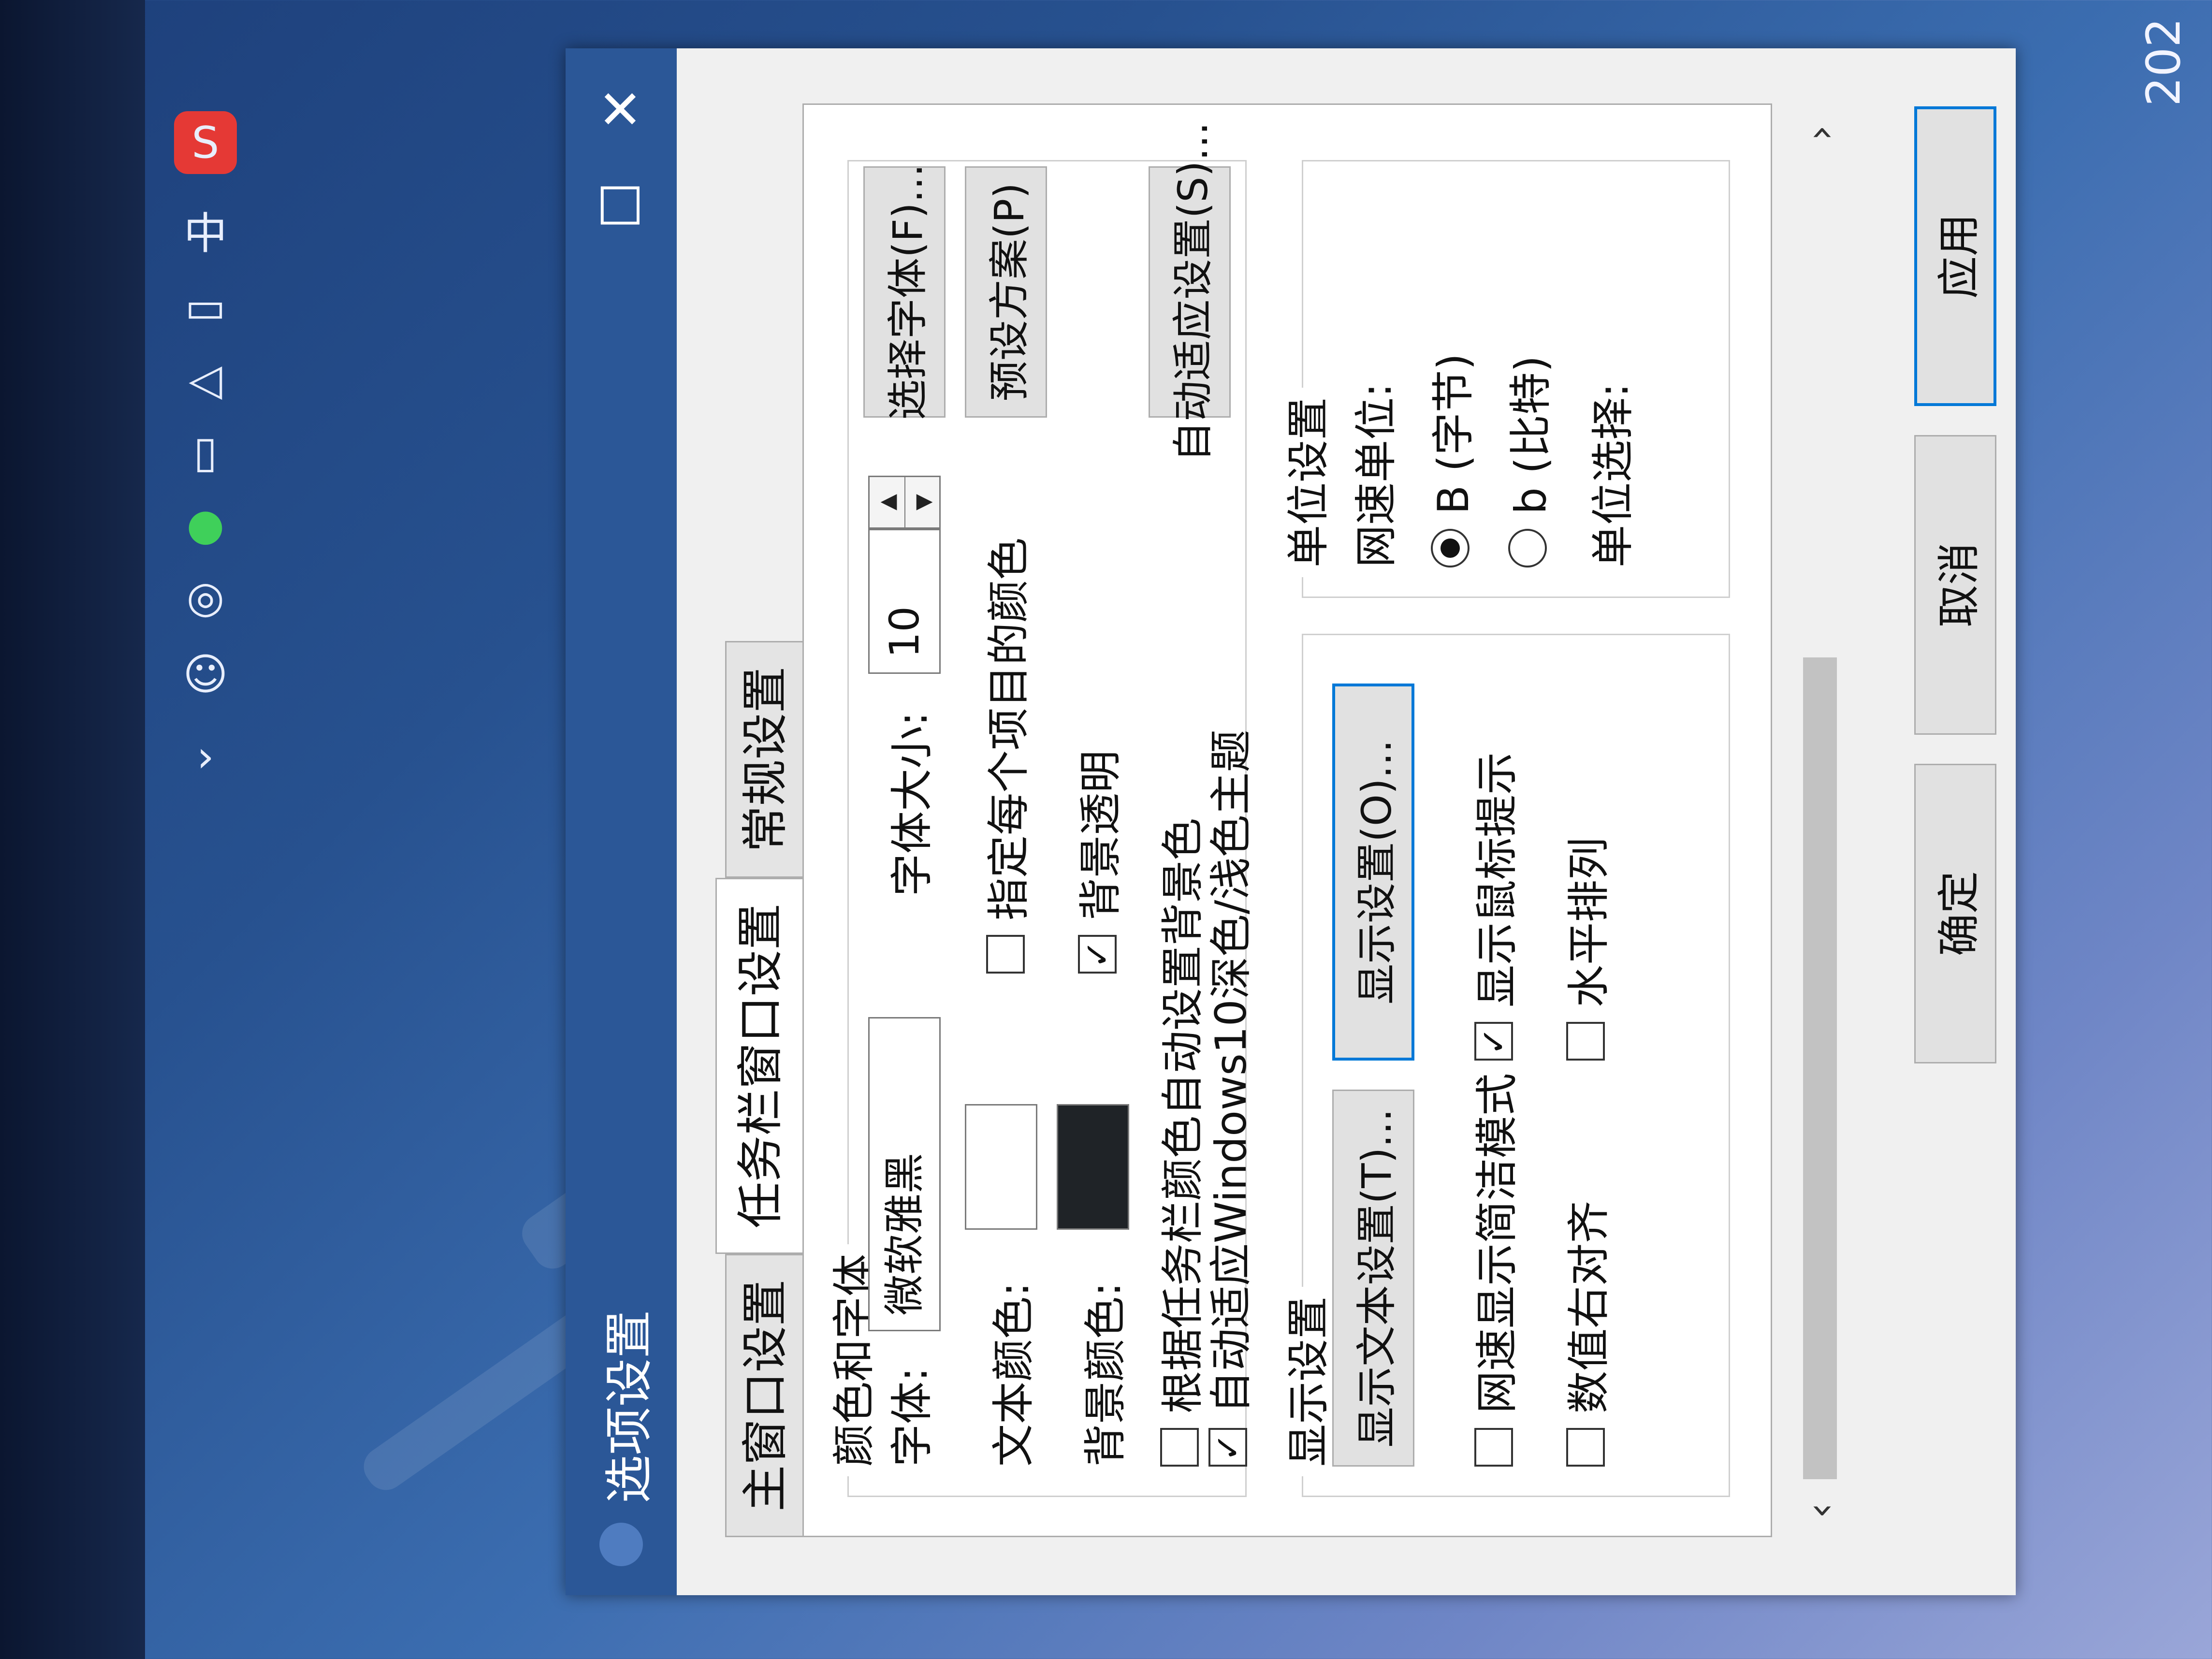 Image resolution: width=2212 pixels, height=1659 pixels. Describe the element at coordinates (904, 601) in the screenshot. I see `font-size-field: 10` at that location.